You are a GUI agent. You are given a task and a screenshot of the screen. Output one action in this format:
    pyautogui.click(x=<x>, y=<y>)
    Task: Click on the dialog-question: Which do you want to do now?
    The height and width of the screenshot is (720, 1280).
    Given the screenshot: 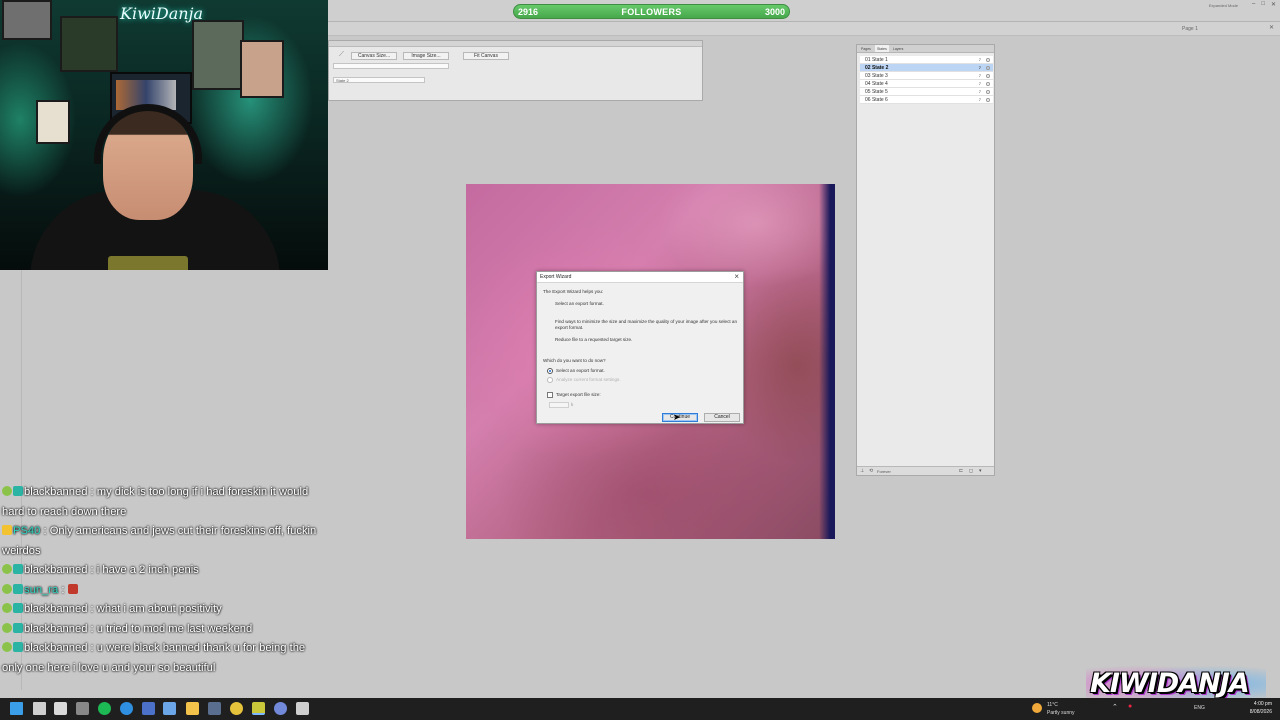 What is the action you would take?
    pyautogui.click(x=574, y=360)
    